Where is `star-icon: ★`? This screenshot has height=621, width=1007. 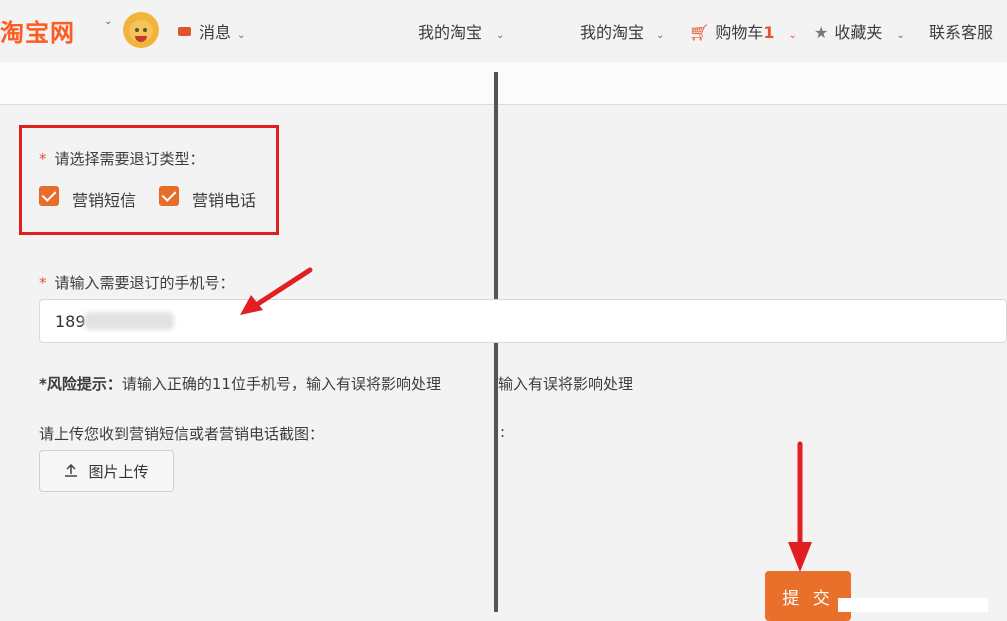
star-icon: ★ is located at coordinates (821, 32).